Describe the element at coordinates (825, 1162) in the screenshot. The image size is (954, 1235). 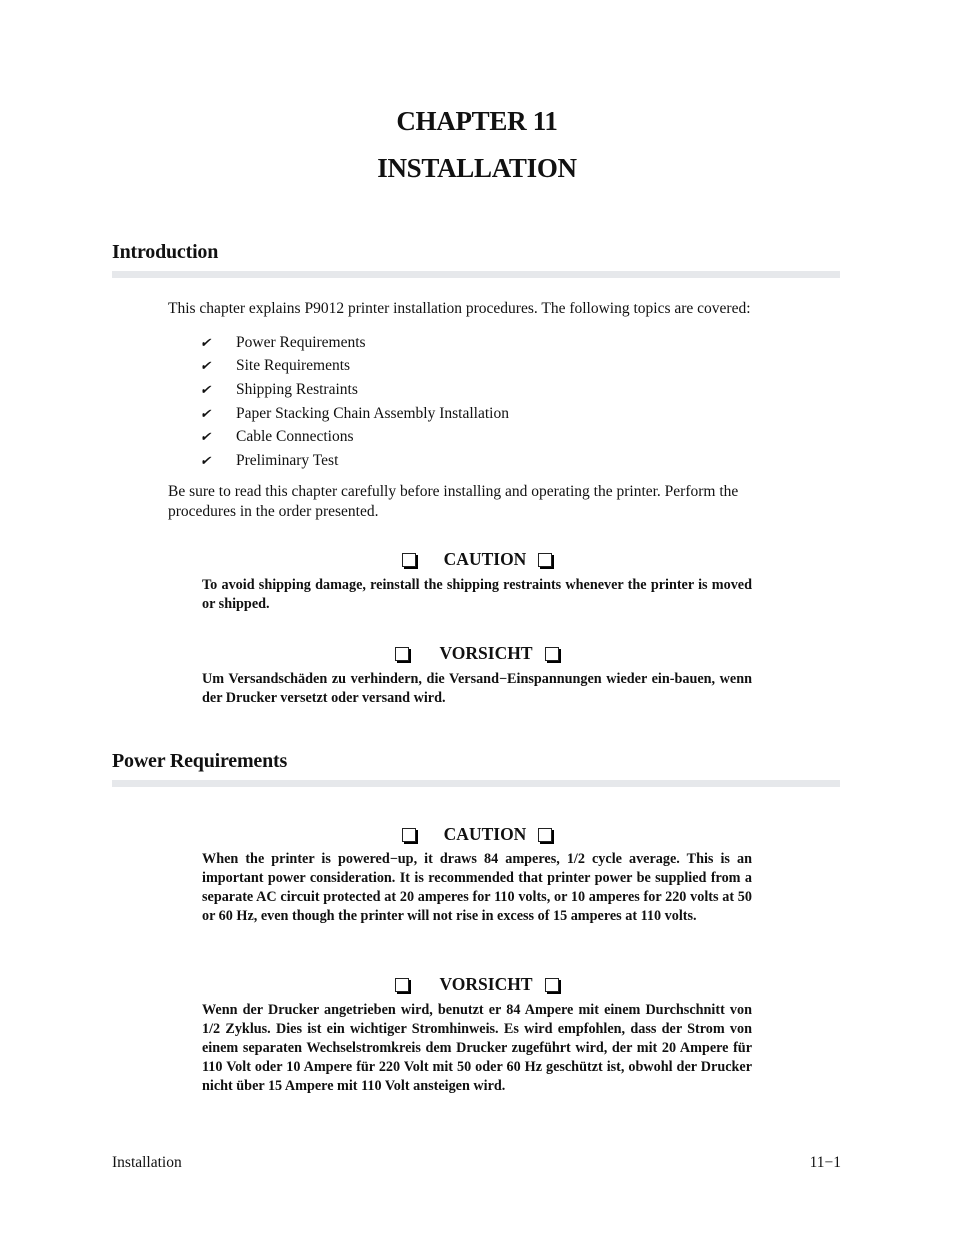
I see `footer-page-number: 11−1` at that location.